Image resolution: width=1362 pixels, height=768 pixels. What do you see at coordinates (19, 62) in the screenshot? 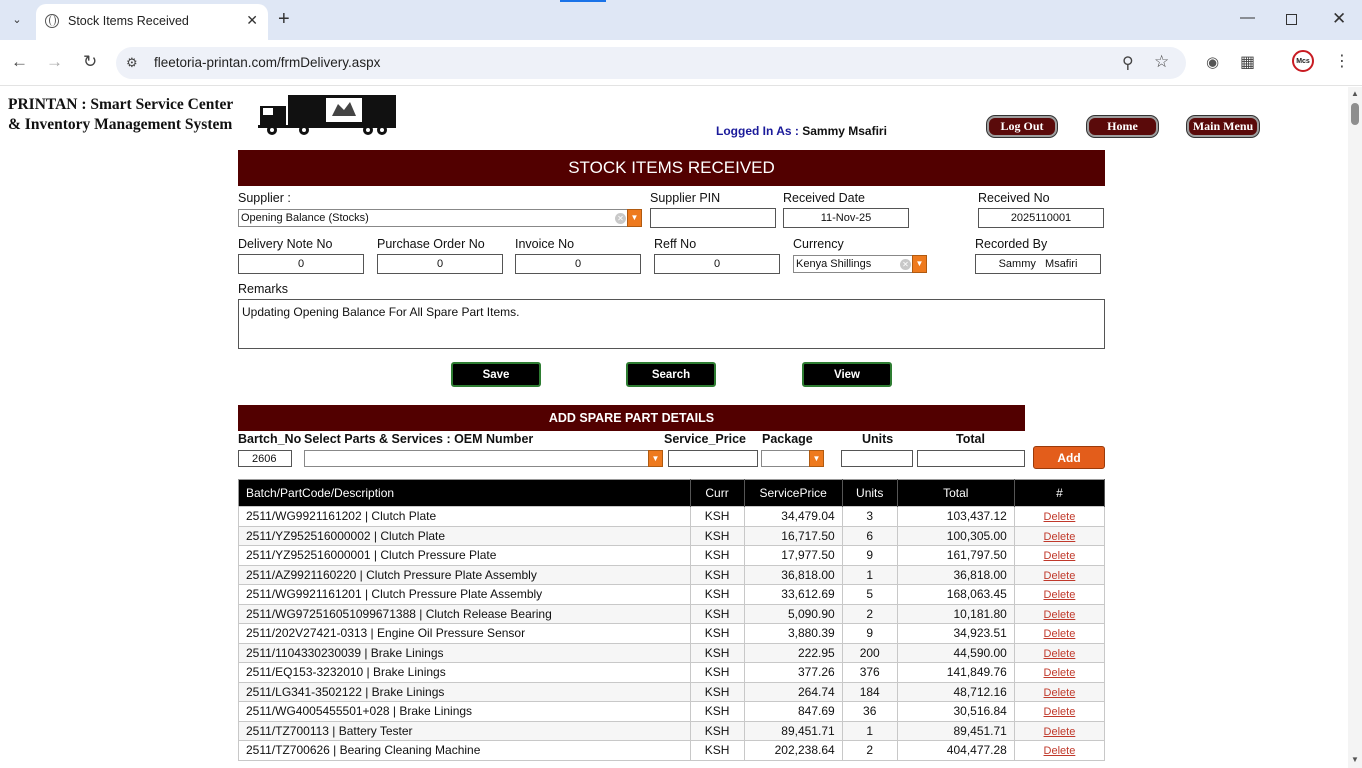
I see `back-arrow-icon: ←` at bounding box center [19, 62].